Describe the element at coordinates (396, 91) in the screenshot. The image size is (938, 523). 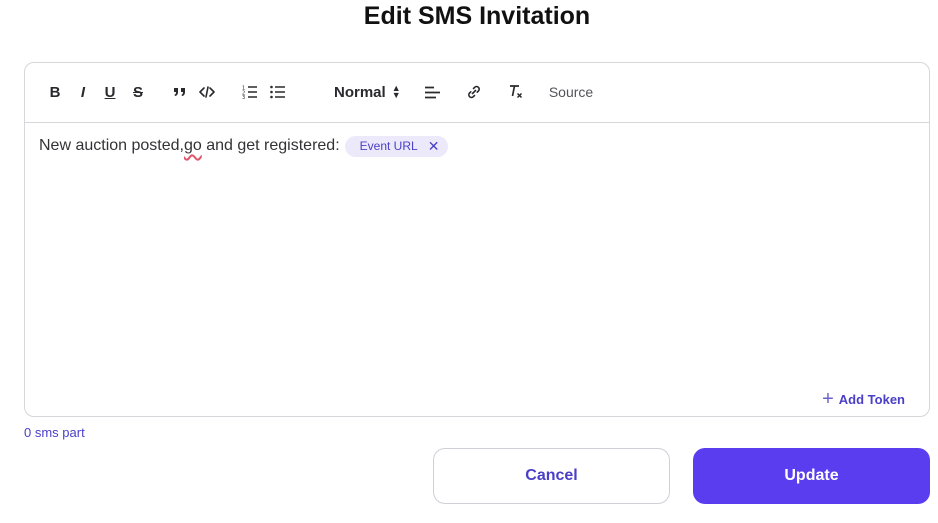
I see `select-arrows-icon: ▲ ▼` at that location.